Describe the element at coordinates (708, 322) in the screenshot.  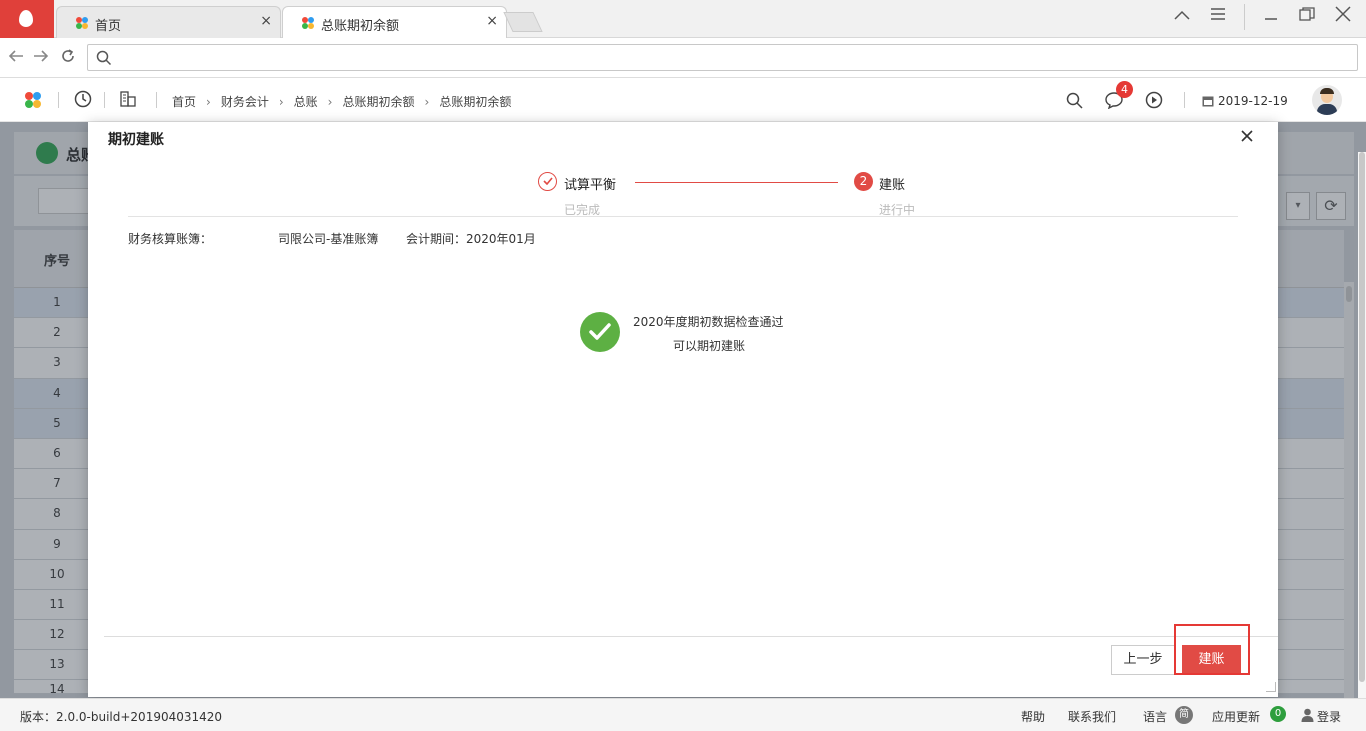
I see `check-result-message: 2020年度期初数据检查通过` at that location.